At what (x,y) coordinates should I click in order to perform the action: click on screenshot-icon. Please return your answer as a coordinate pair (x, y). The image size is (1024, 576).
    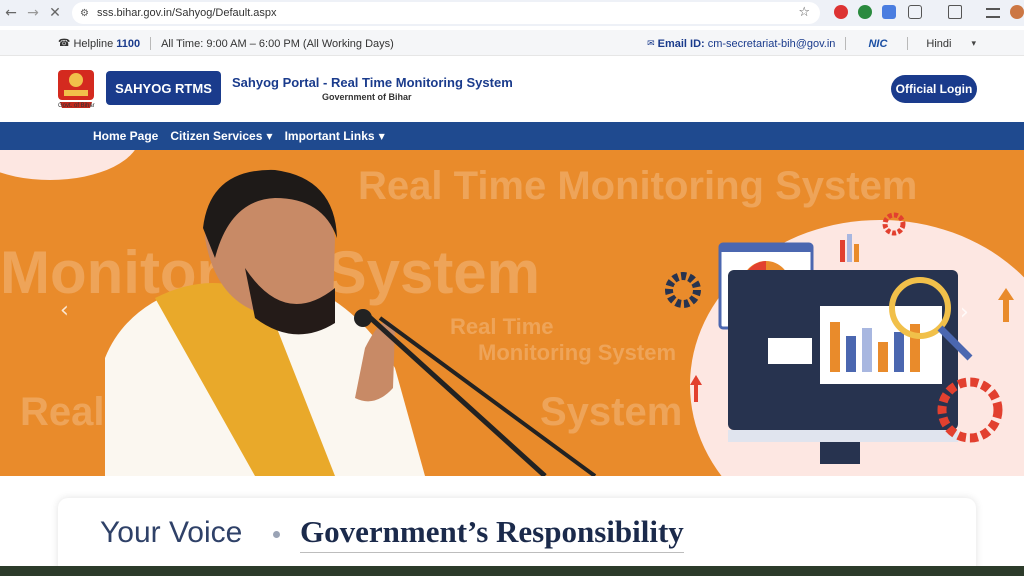
    Looking at the image, I should click on (955, 12).